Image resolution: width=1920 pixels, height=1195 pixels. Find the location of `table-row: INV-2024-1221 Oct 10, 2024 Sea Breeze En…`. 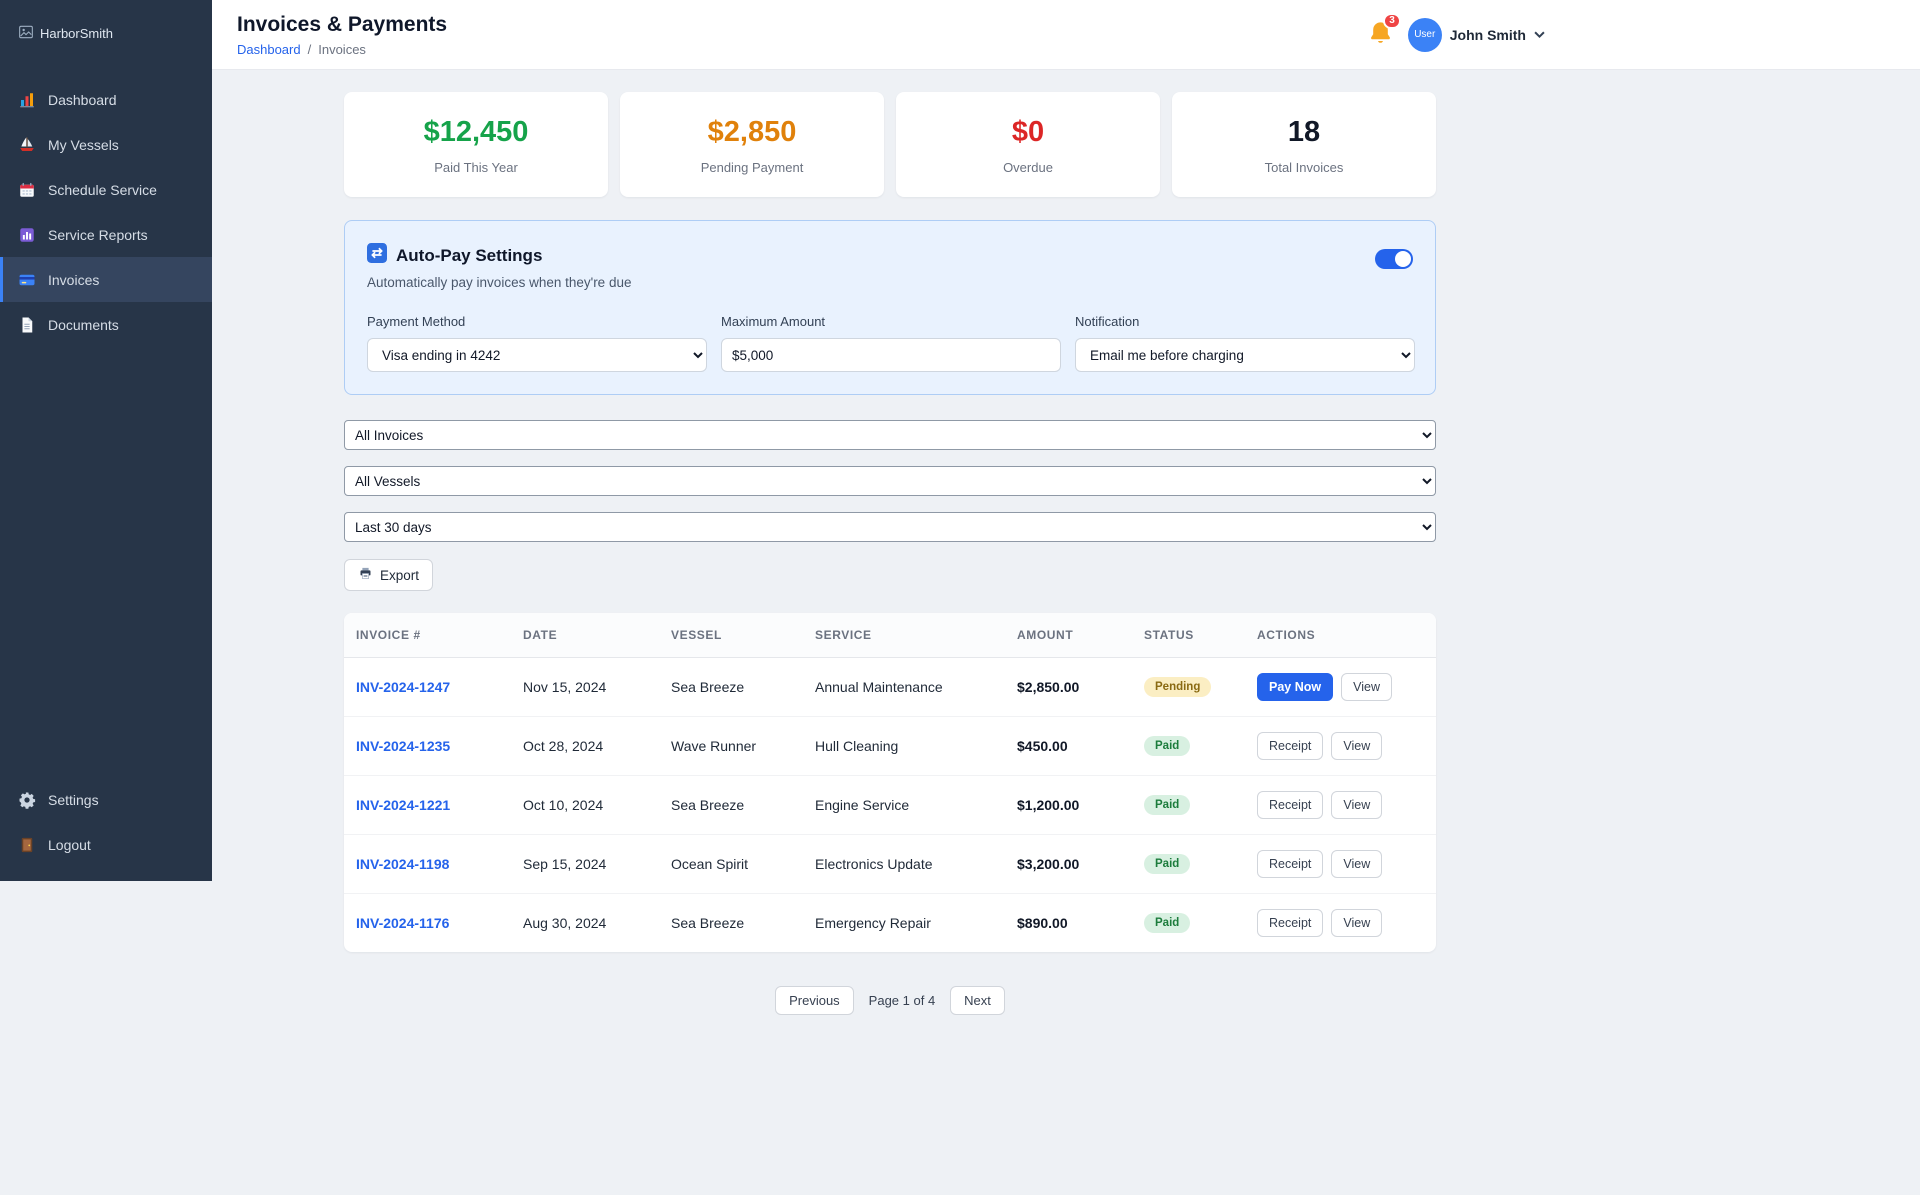

table-row: INV-2024-1221 Oct 10, 2024 Sea Breeze En… is located at coordinates (890, 805).